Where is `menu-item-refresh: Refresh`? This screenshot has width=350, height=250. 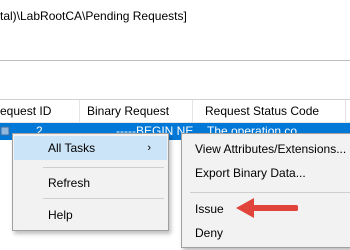 menu-item-refresh: Refresh is located at coordinates (90, 183).